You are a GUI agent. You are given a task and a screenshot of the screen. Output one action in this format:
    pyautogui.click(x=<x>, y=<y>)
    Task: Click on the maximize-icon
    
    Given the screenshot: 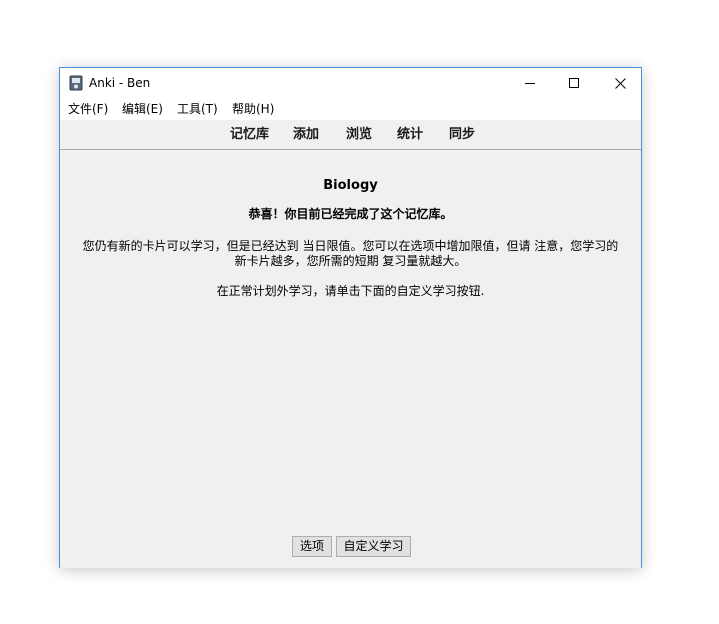 What is the action you would take?
    pyautogui.click(x=574, y=83)
    